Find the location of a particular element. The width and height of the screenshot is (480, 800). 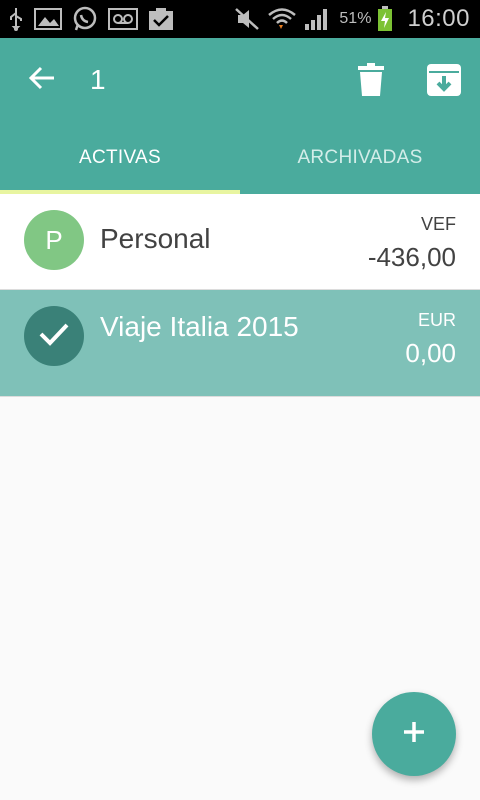

tab-label: ACTIVAS is located at coordinates (120, 157).